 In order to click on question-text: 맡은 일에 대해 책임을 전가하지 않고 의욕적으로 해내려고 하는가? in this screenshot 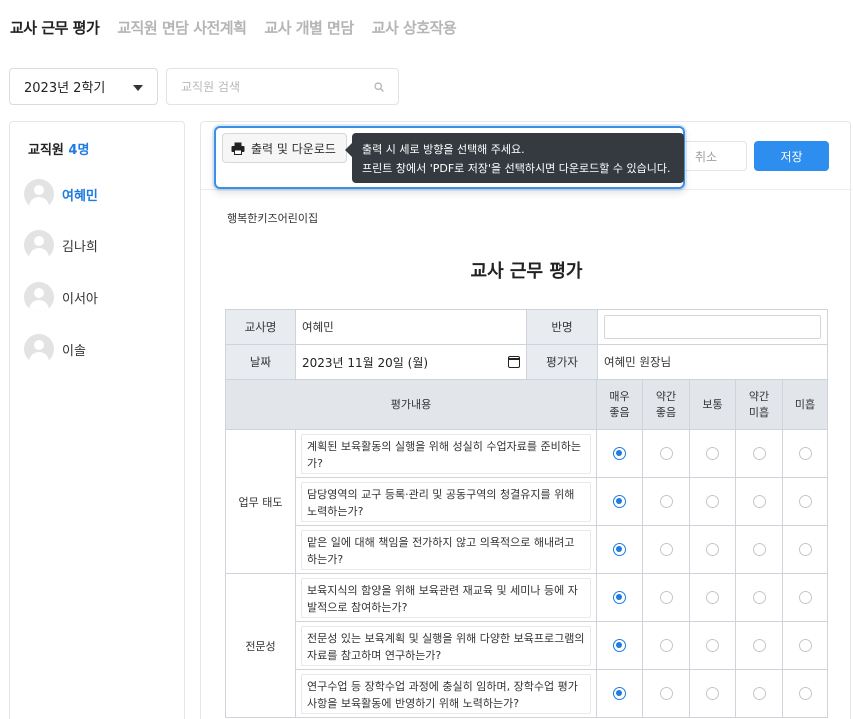, I will do `click(446, 549)`.